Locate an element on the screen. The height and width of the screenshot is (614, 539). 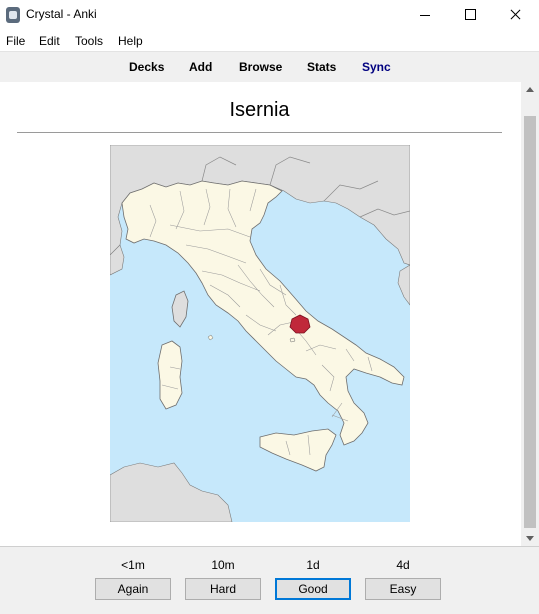
close-icon is located at coordinates (515, 15).